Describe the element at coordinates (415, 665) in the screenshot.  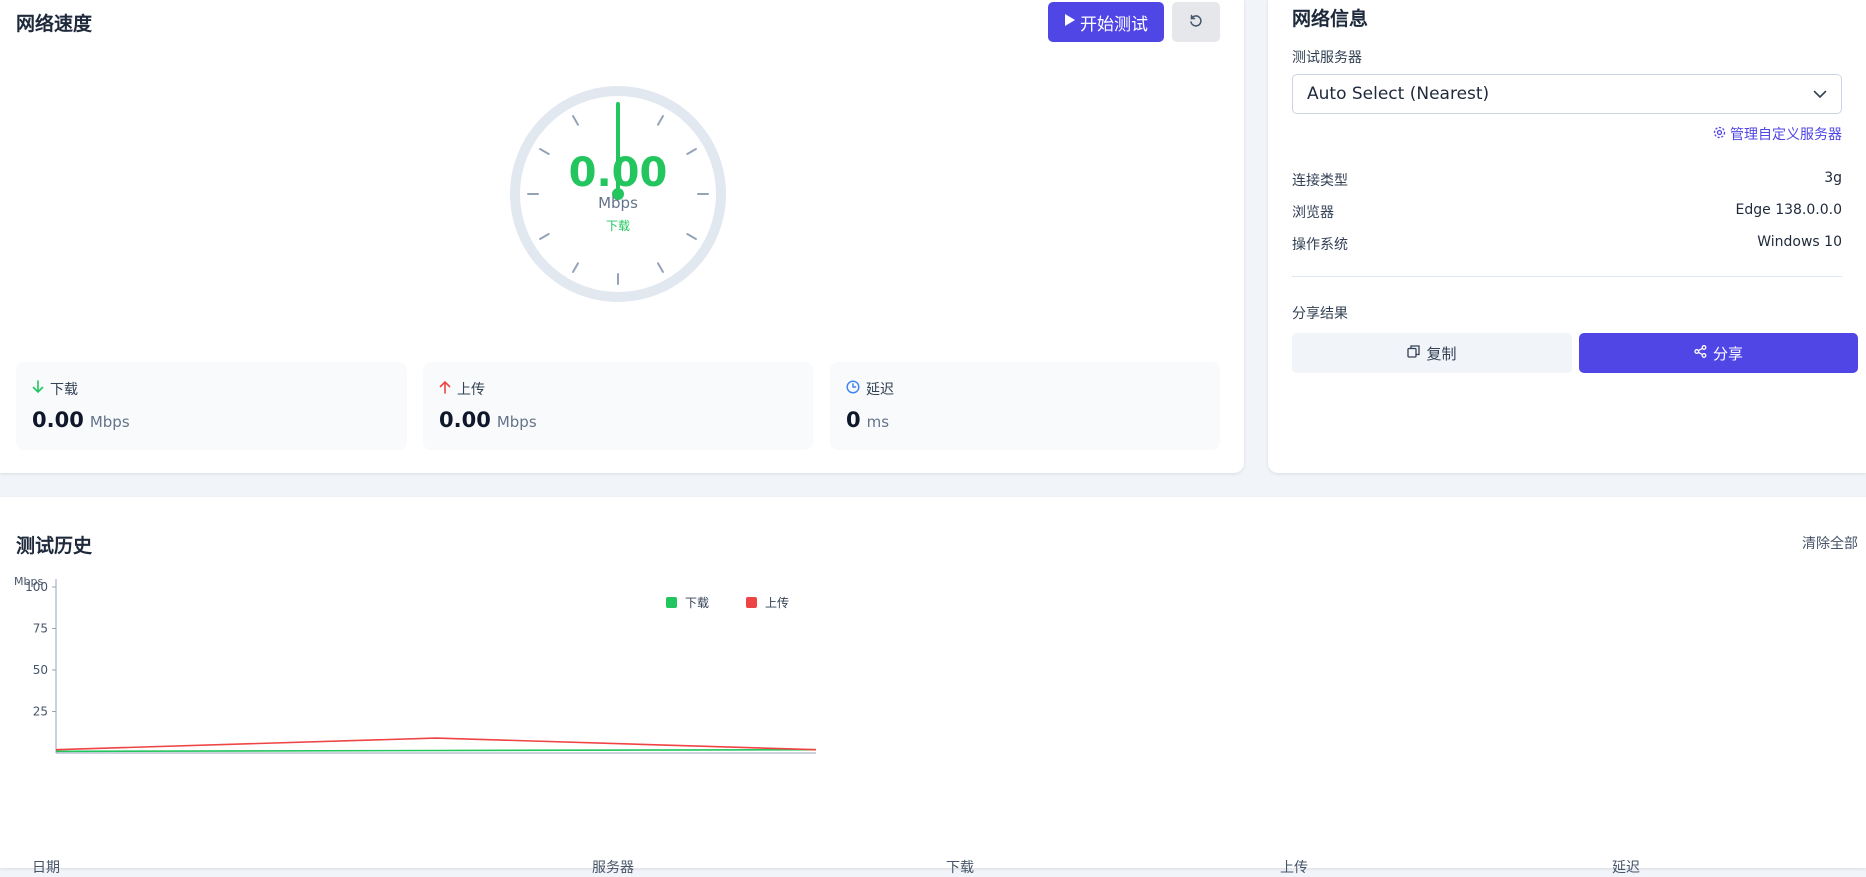
I see `history-chart: Mbps255075100下载 上传` at that location.